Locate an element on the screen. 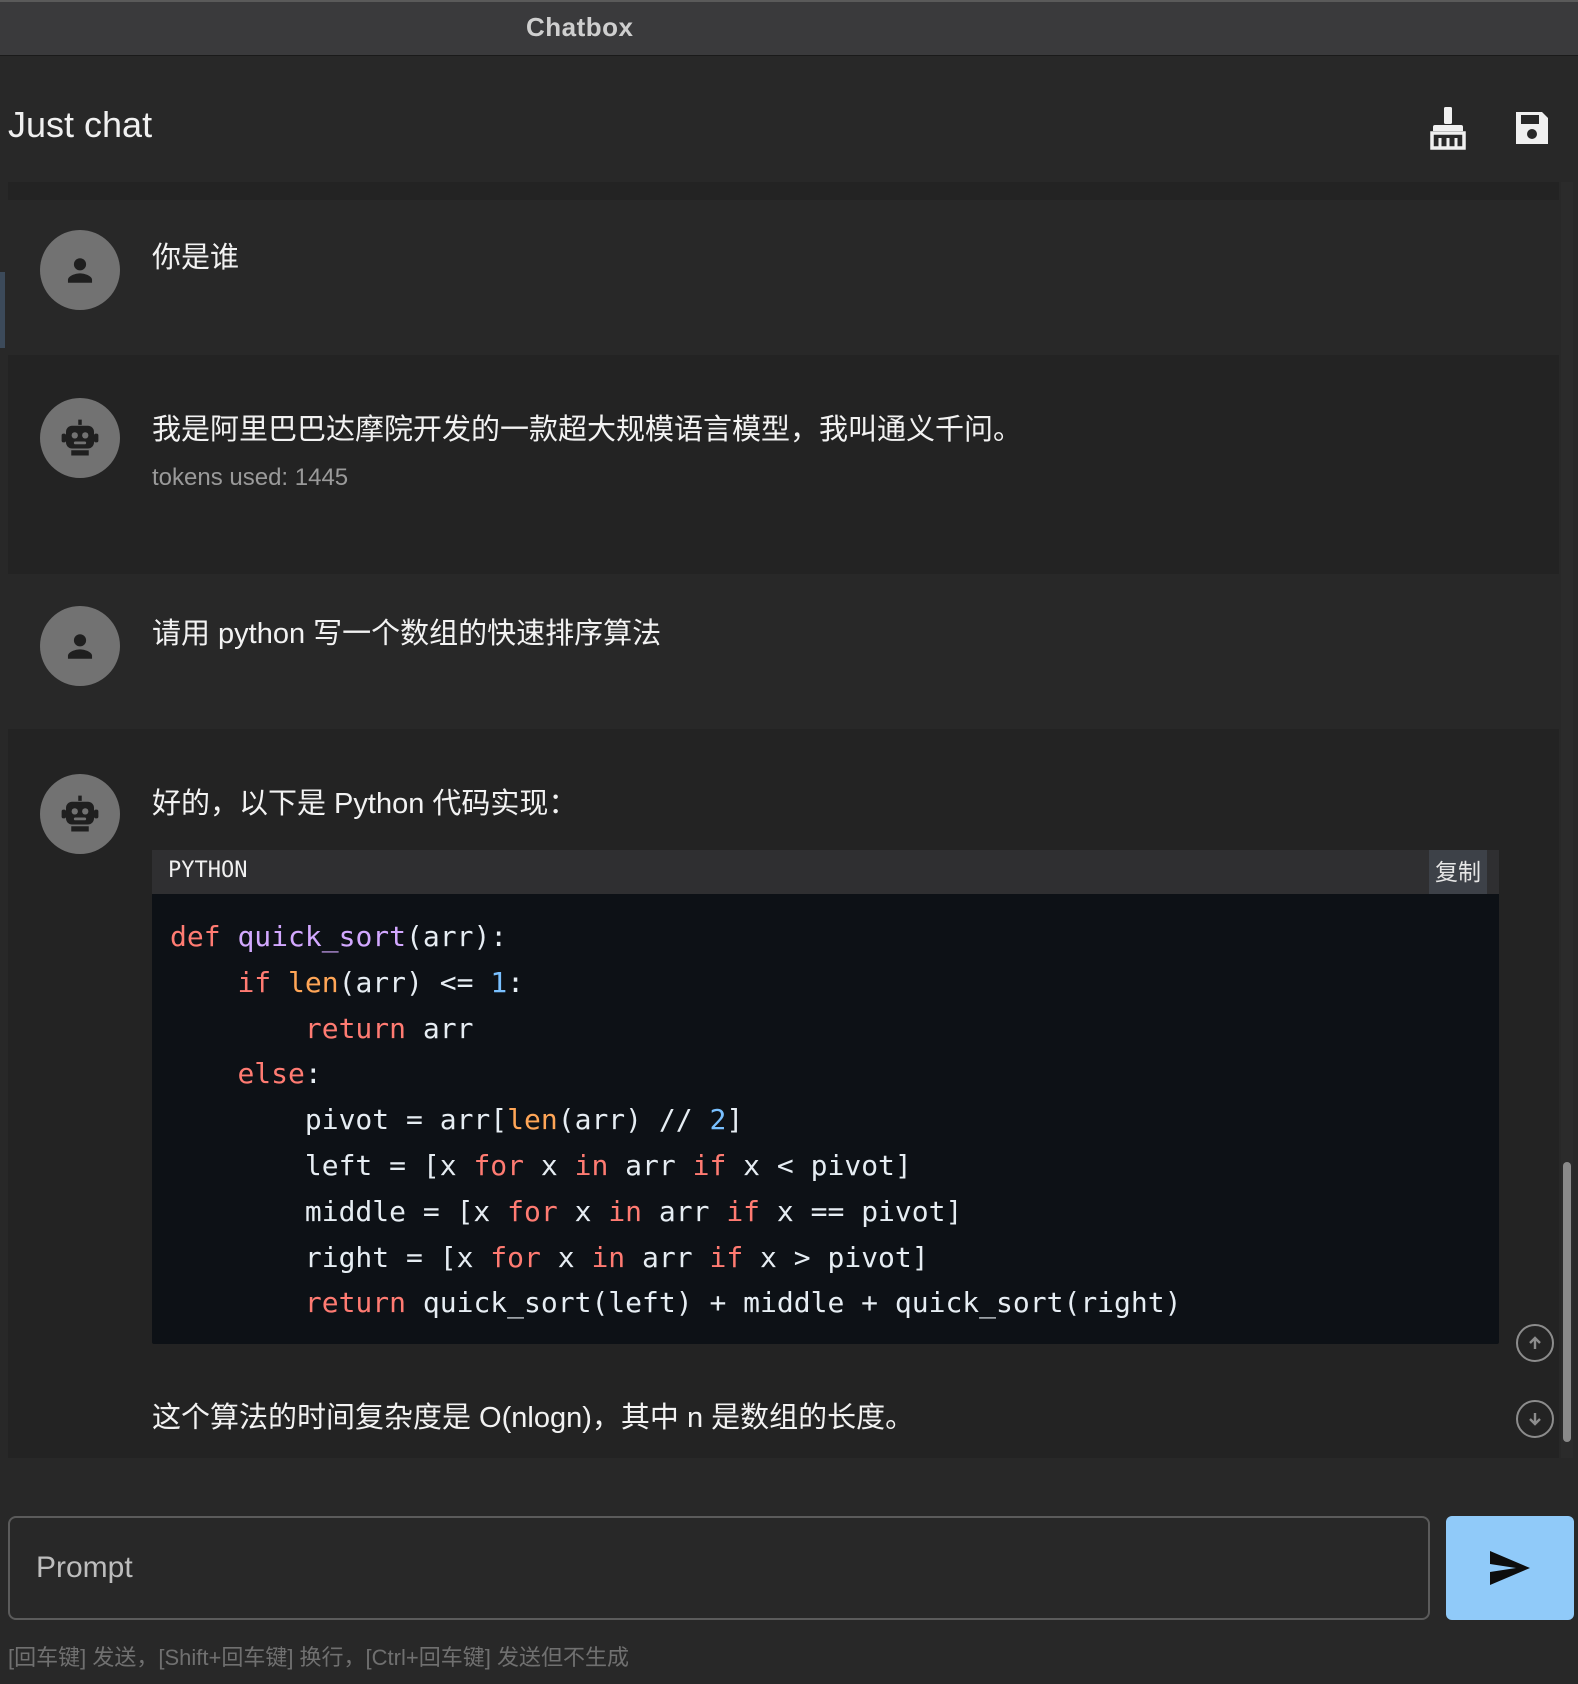 The width and height of the screenshot is (1578, 1684). floppy-disk-icon is located at coordinates (1532, 128).